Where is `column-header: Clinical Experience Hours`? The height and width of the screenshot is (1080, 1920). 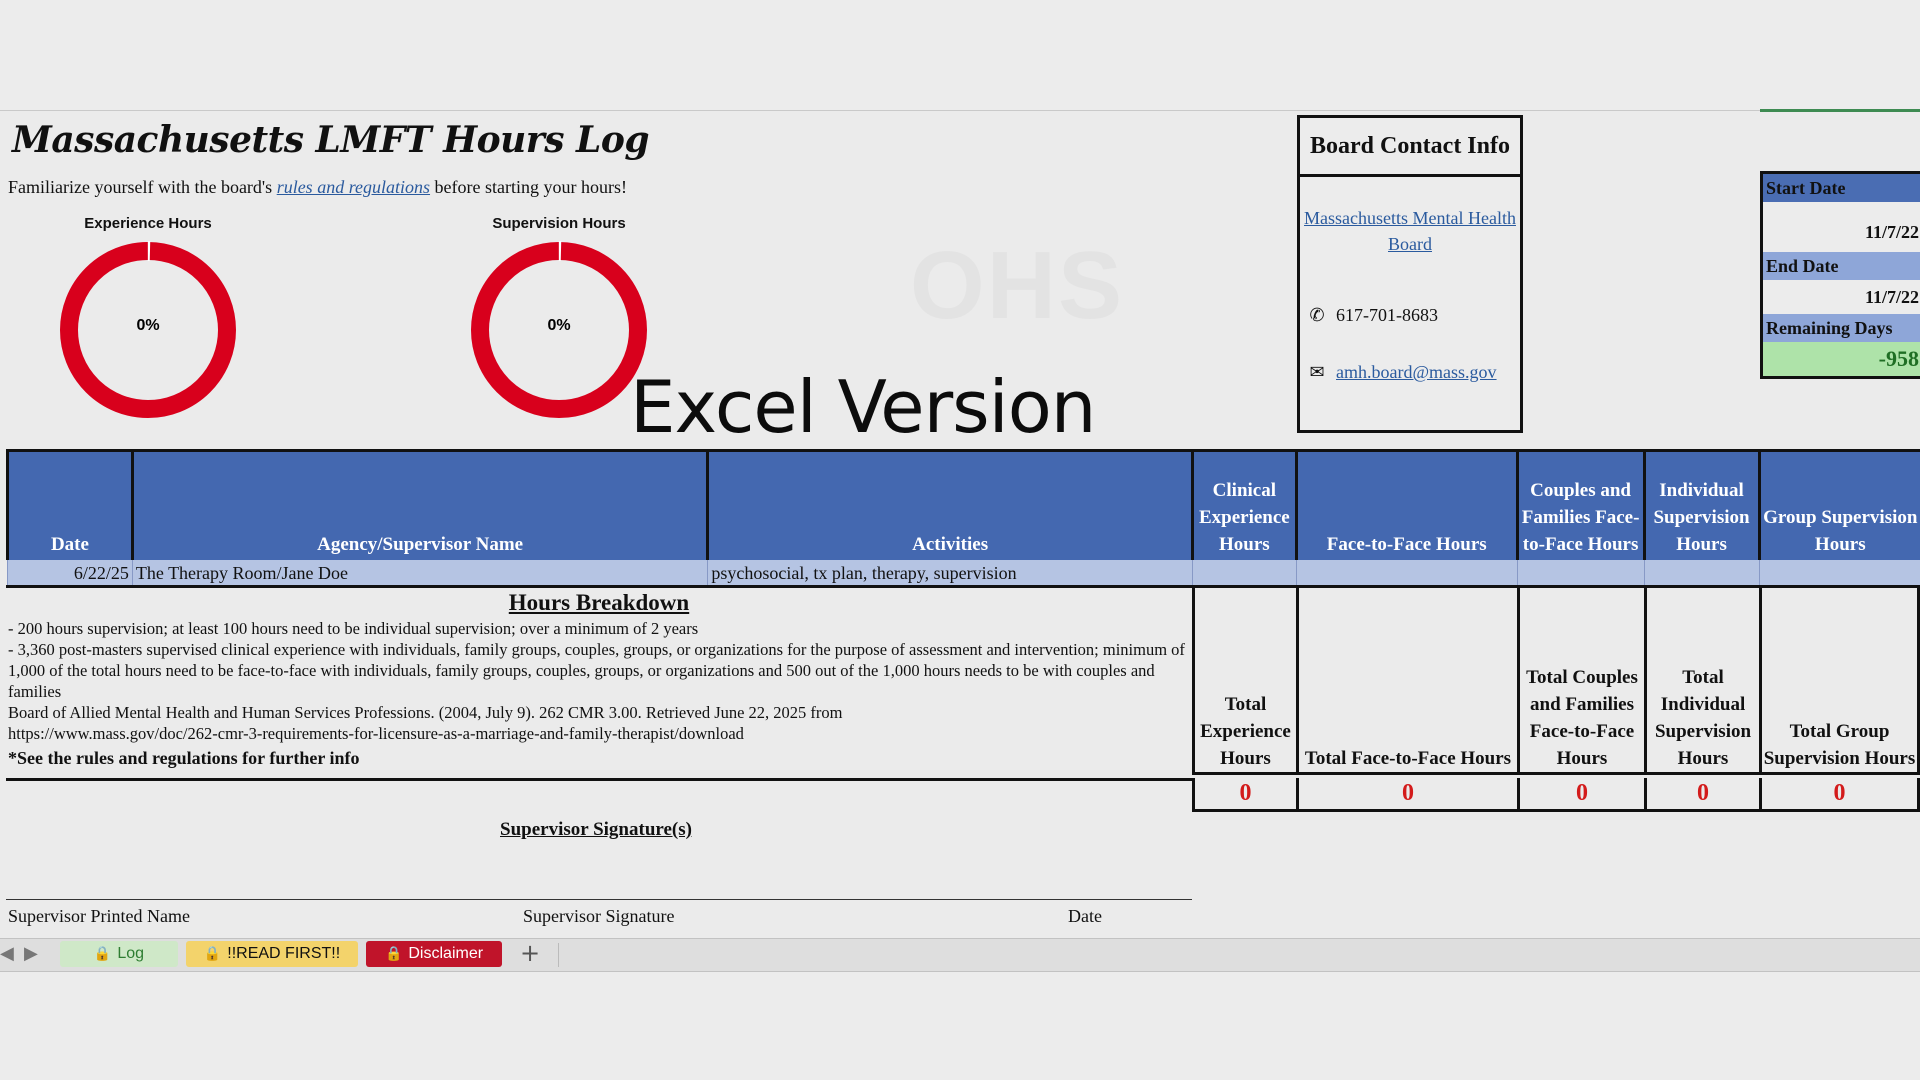
column-header: Clinical Experience Hours is located at coordinates (1243, 504).